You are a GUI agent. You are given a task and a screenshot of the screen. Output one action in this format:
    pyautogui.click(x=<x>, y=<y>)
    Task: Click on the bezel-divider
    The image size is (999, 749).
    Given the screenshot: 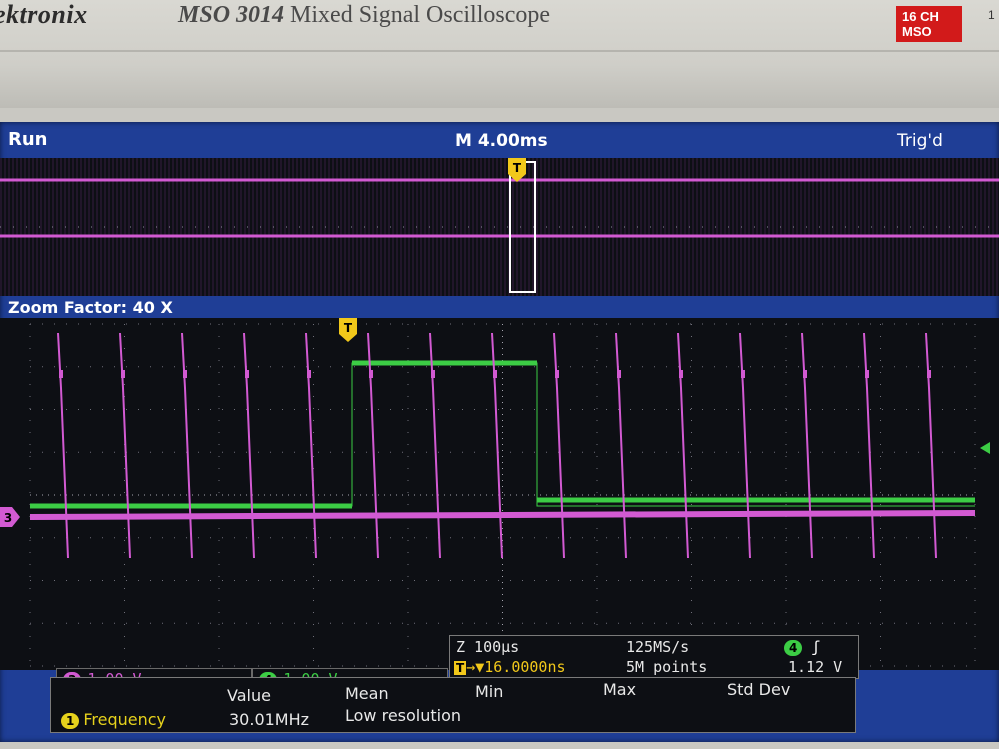 What is the action you would take?
    pyautogui.click(x=499, y=51)
    